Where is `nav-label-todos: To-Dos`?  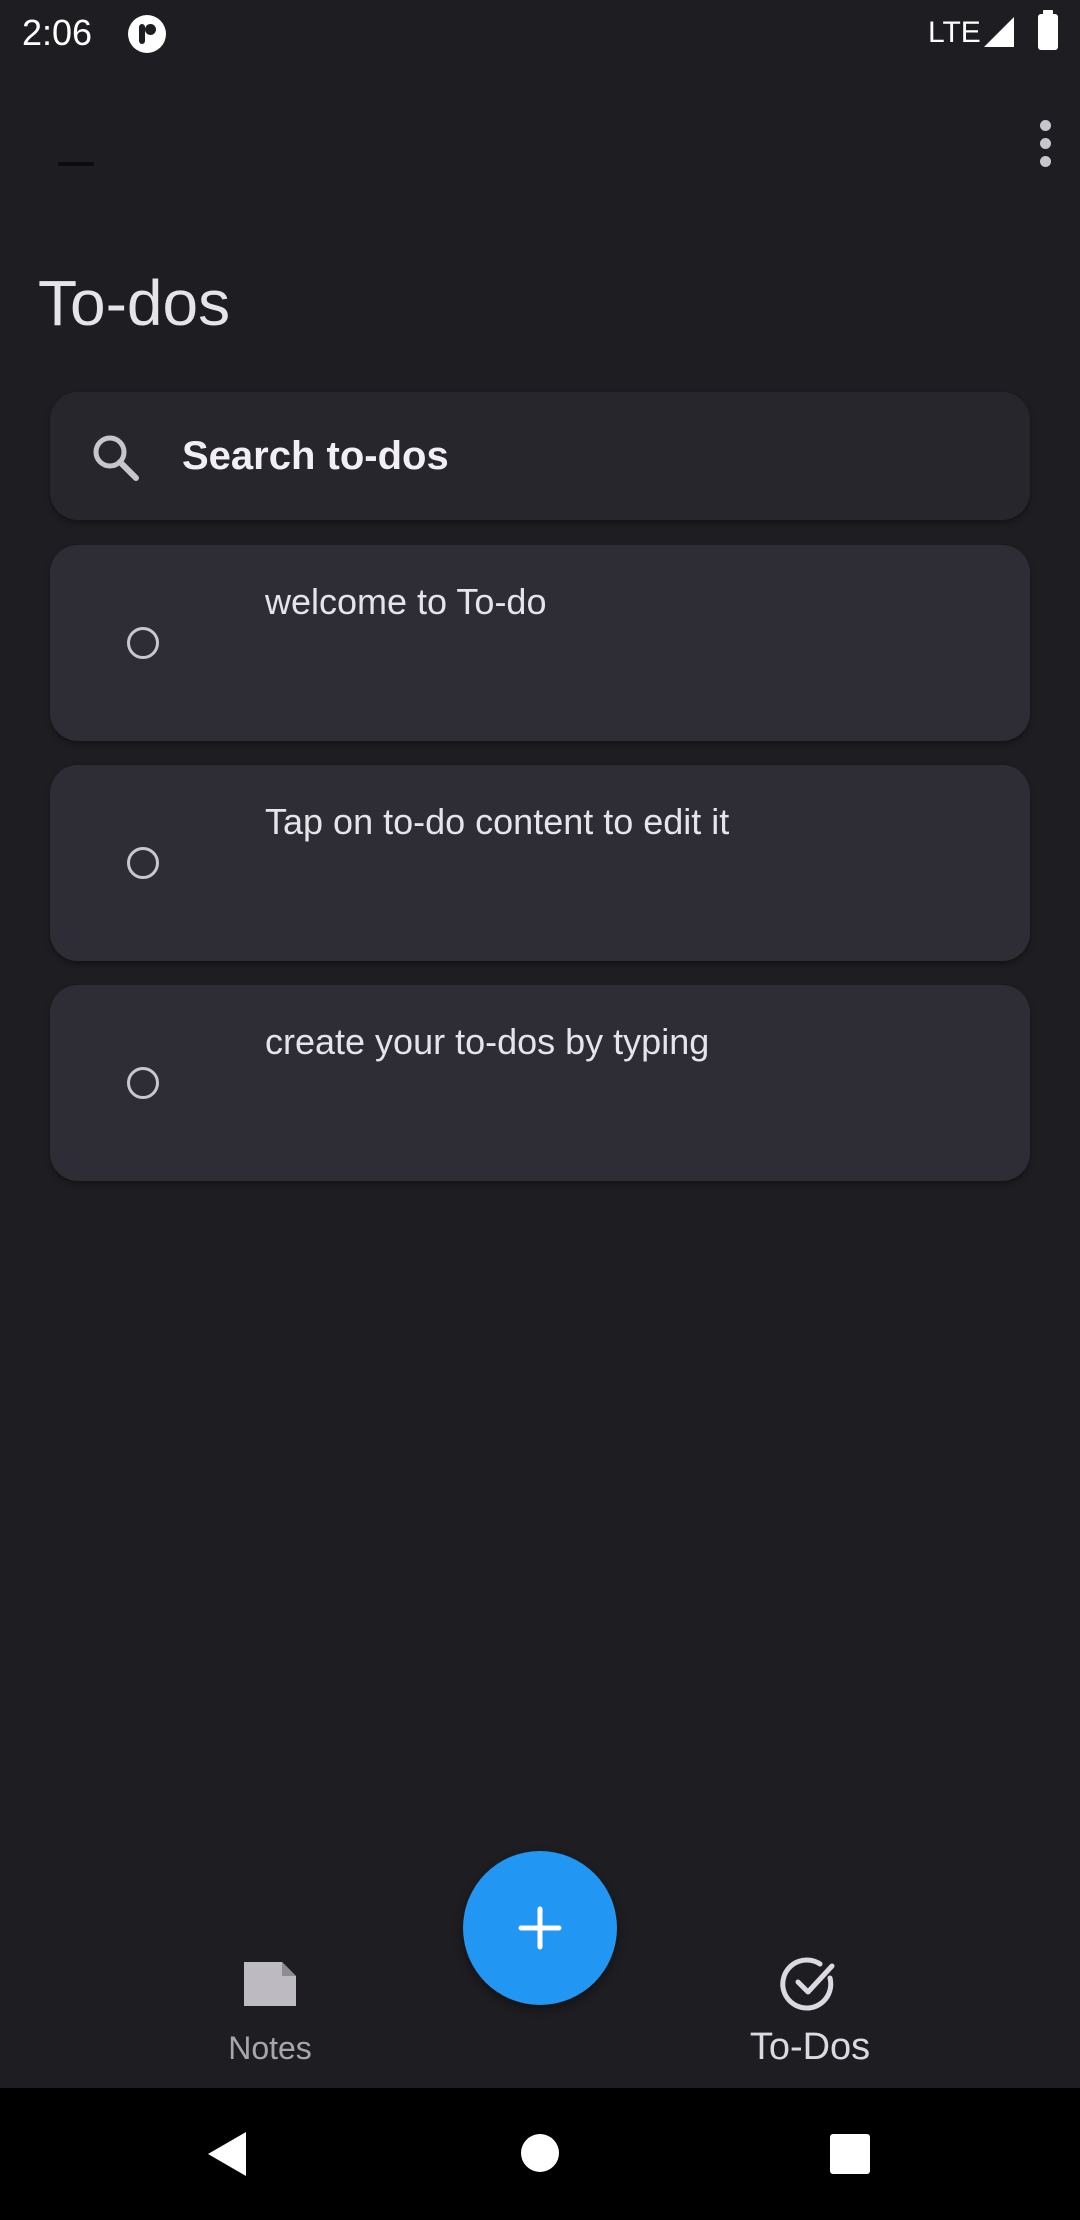
nav-label-todos: To-Dos is located at coordinates (810, 2047).